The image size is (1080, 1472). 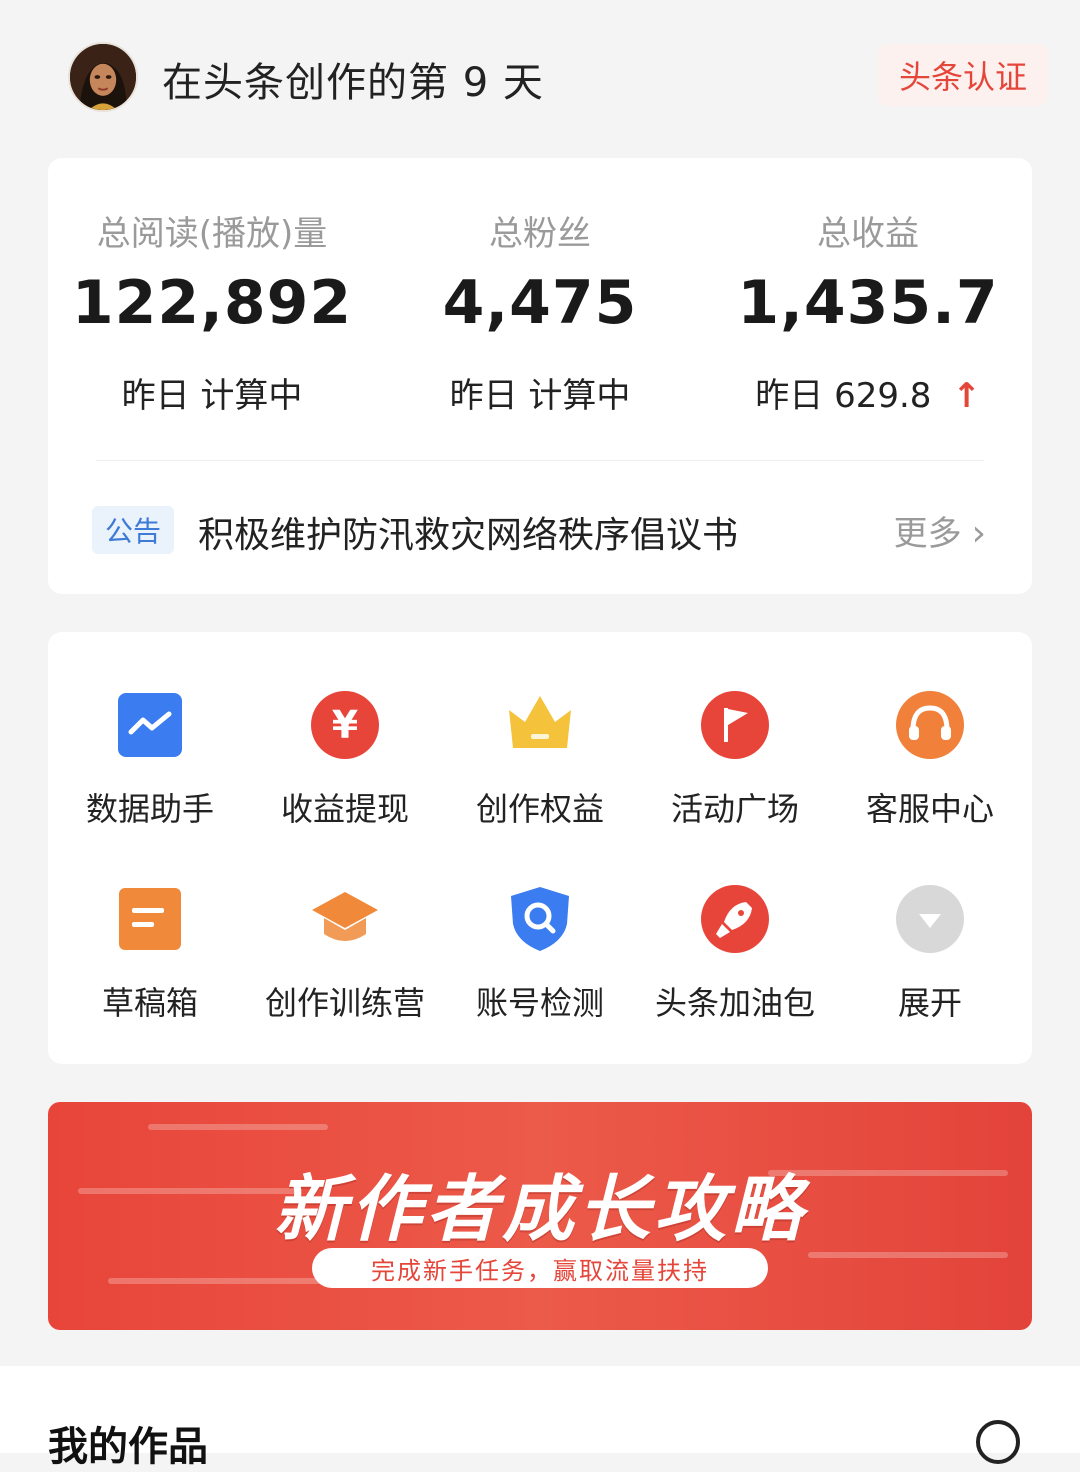 What do you see at coordinates (128, 1447) in the screenshot?
I see `section-title: 我的作品` at bounding box center [128, 1447].